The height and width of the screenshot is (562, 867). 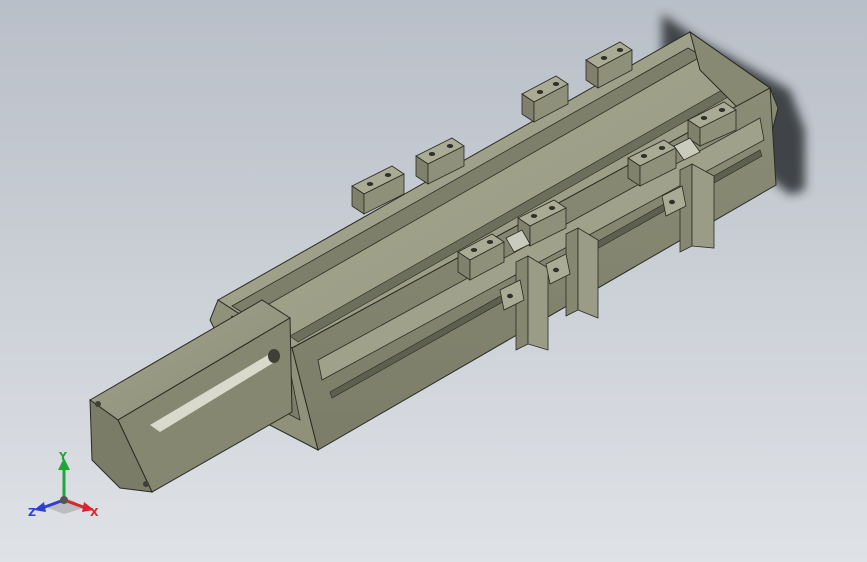 I want to click on triad-origin, so click(x=64, y=500).